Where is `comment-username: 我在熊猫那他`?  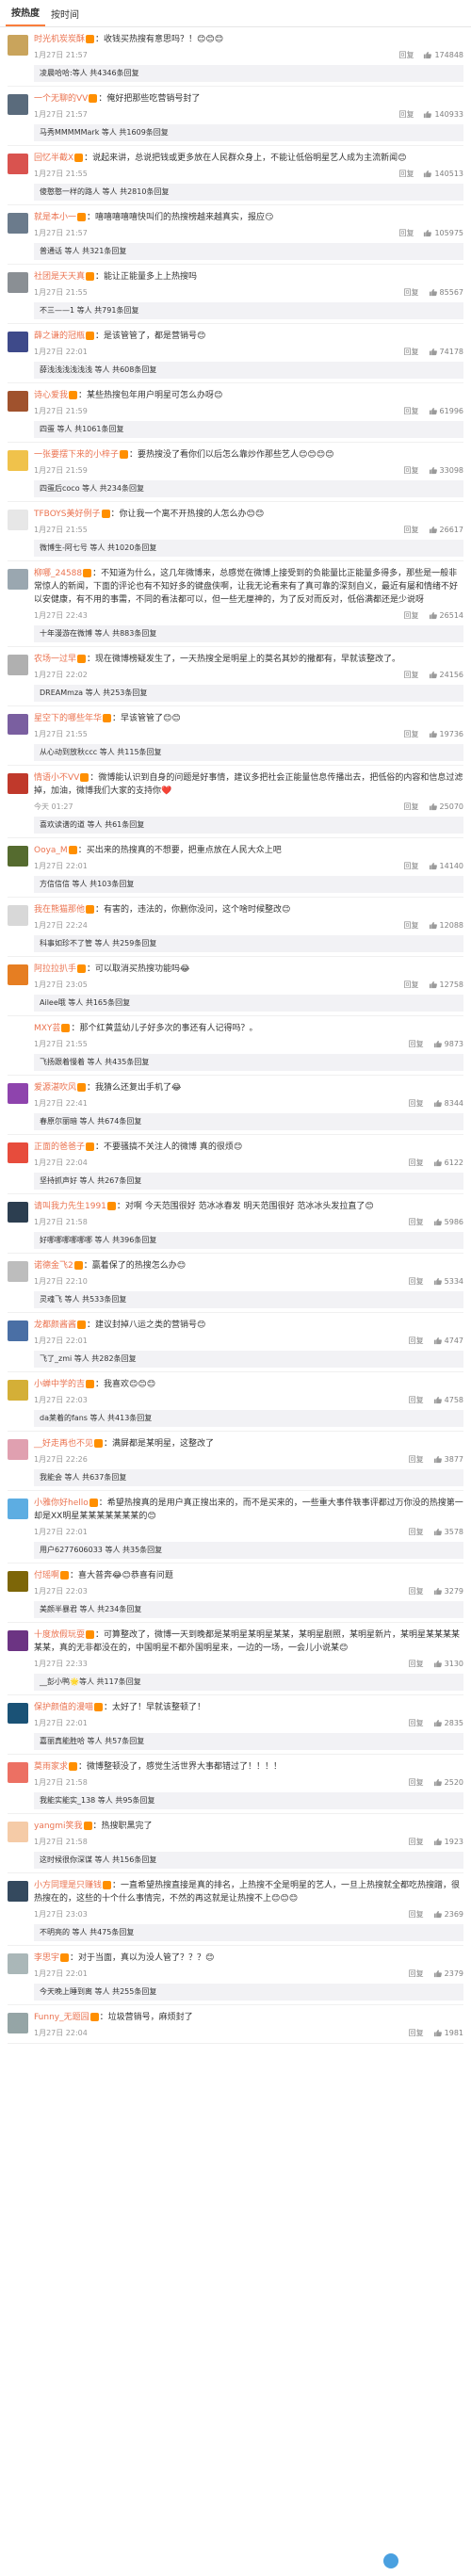 comment-username: 我在熊猫那他 is located at coordinates (59, 910).